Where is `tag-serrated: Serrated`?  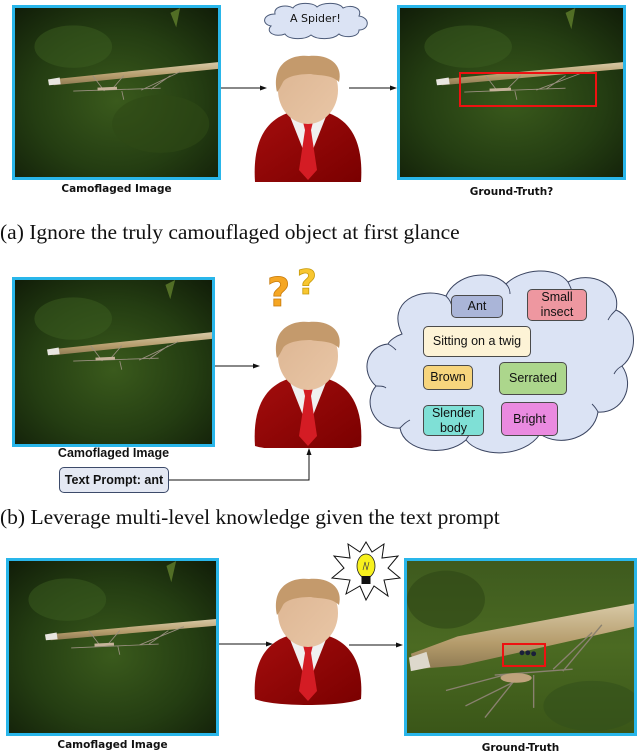
tag-serrated: Serrated is located at coordinates (533, 378).